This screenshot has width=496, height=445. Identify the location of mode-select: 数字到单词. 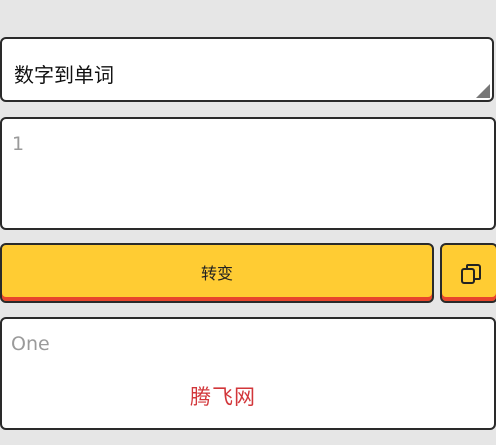
(247, 69).